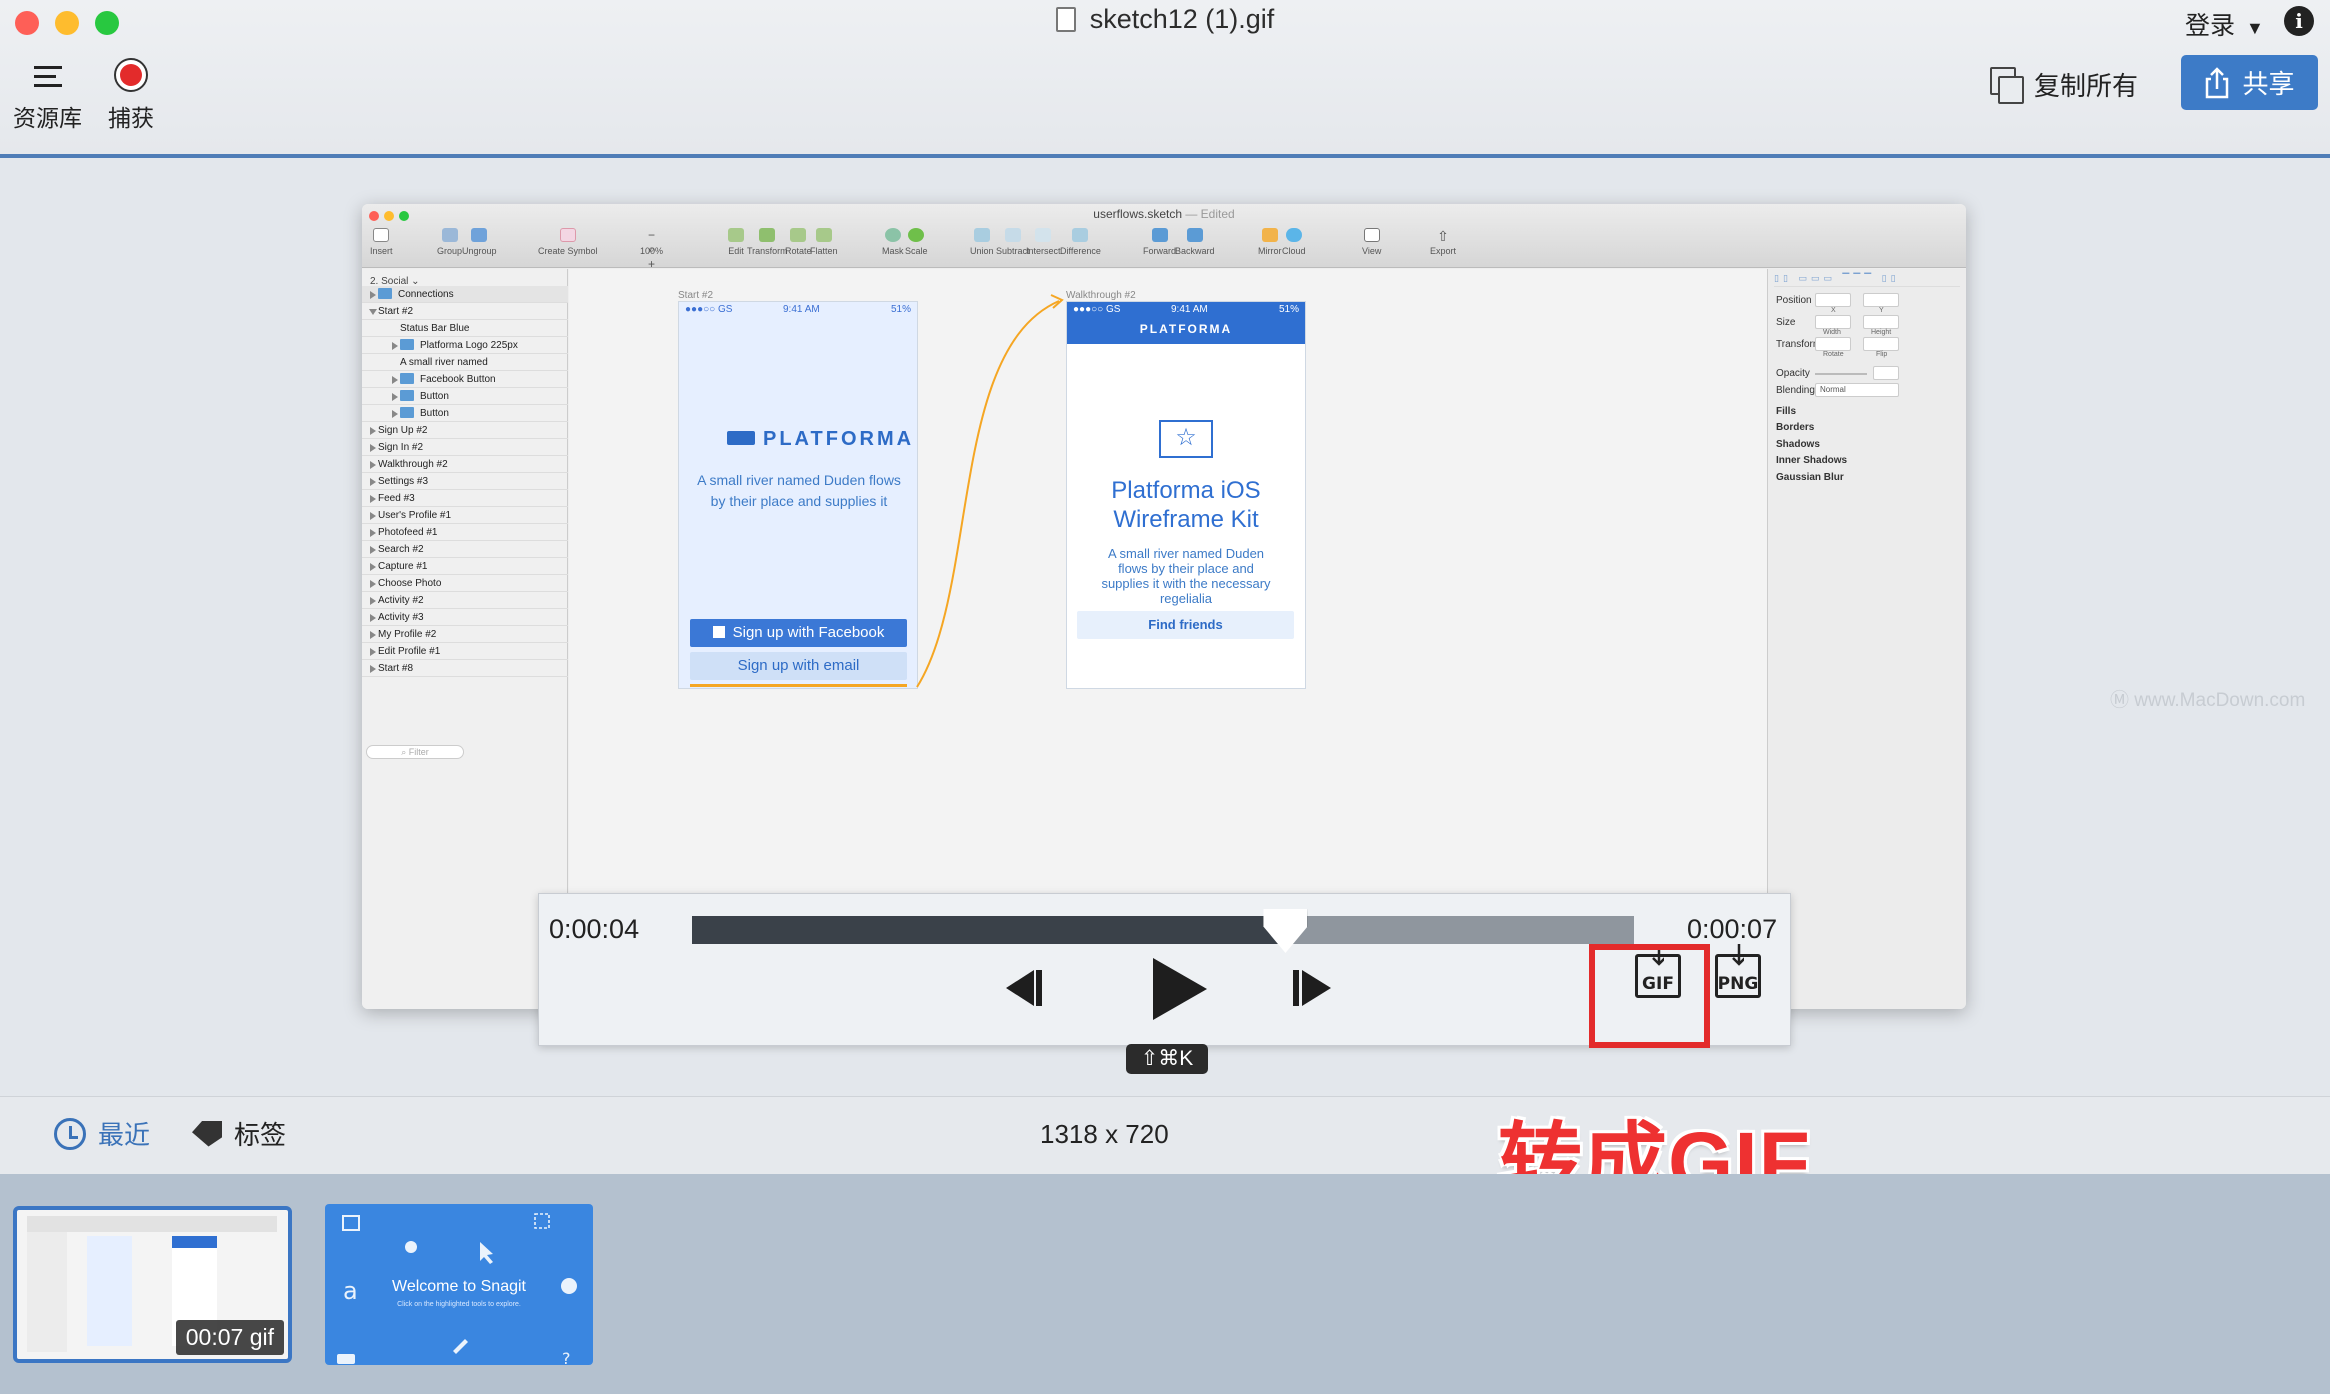 The image size is (2330, 1394). I want to click on flow-connection-arrow, so click(990, 491).